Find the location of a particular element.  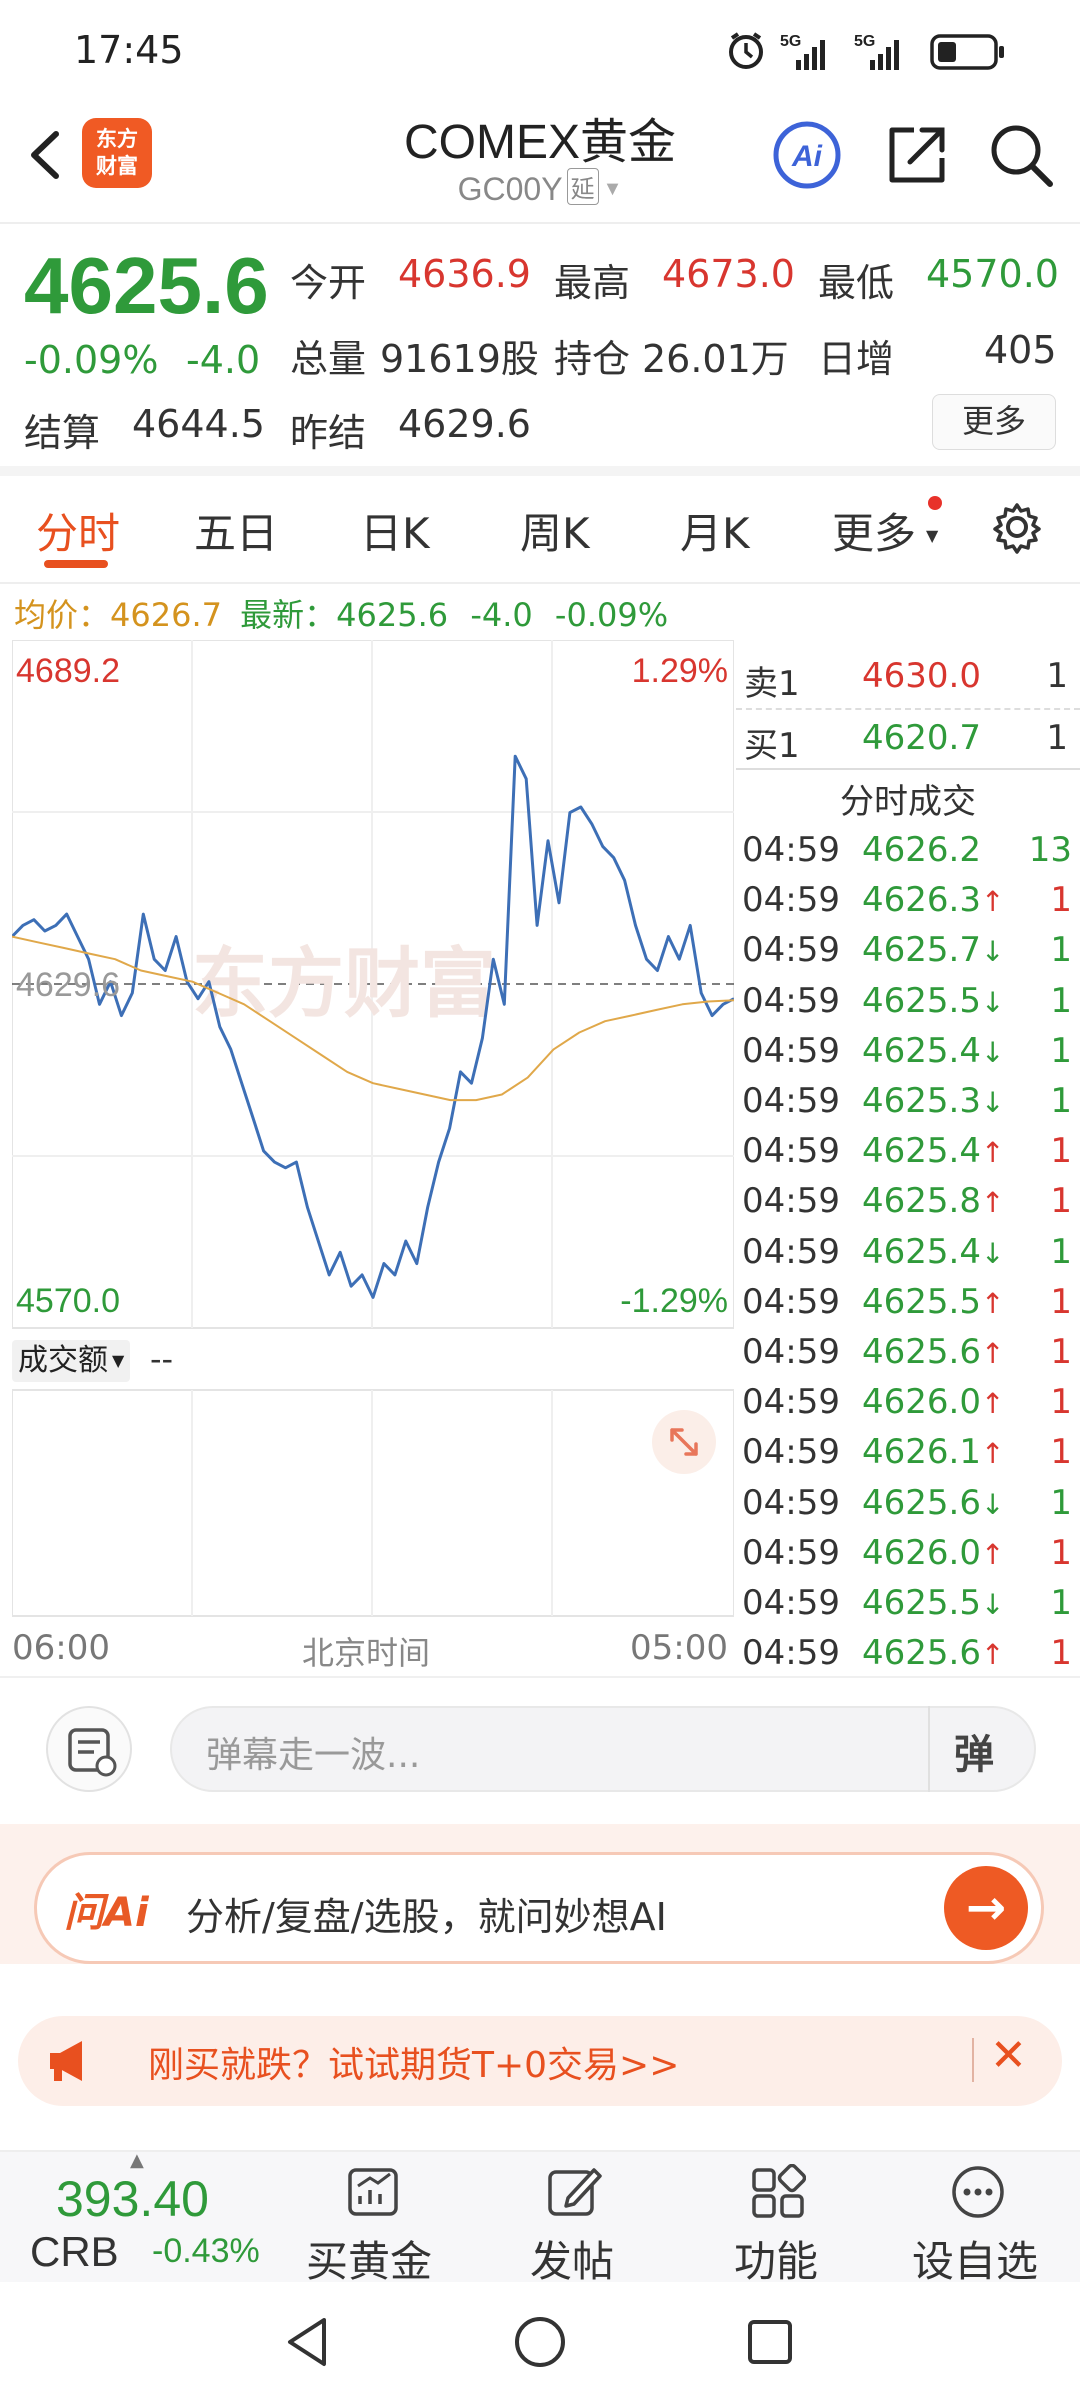

trade-price: 4626.1↑ is located at coordinates (933, 1452).